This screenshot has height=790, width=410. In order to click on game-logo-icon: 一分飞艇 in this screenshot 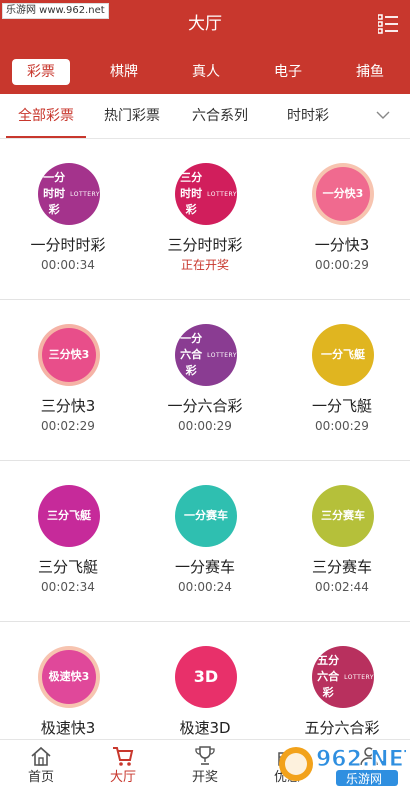, I will do `click(343, 355)`.